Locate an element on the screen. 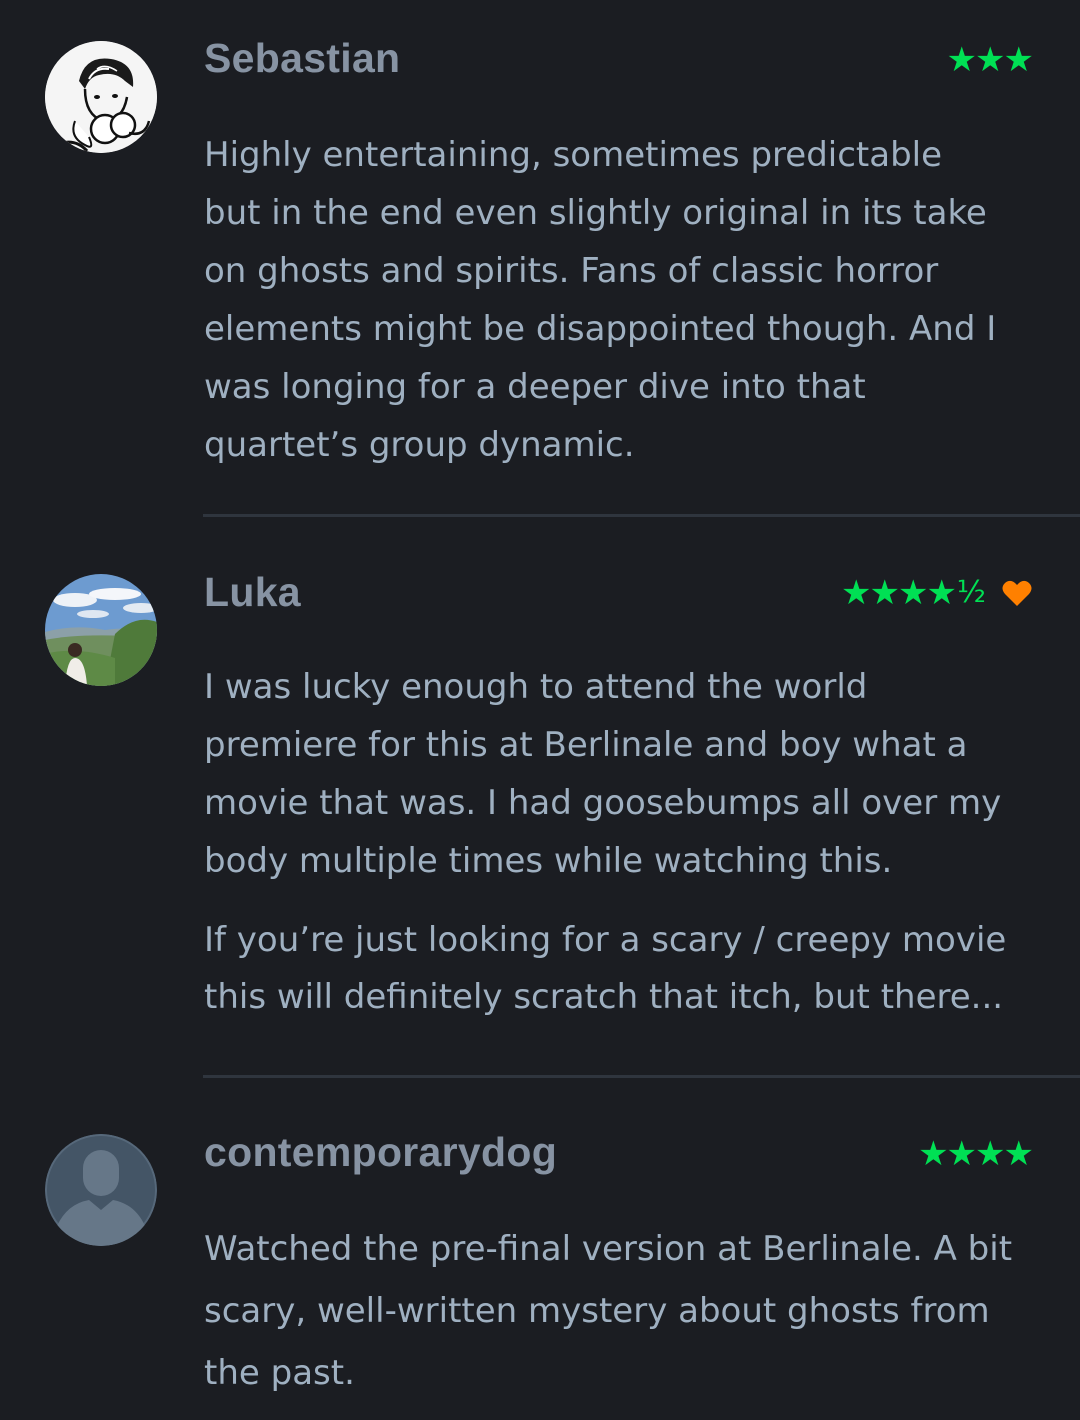 The height and width of the screenshot is (1420, 1080). landscape-photo-avatar-icon is located at coordinates (101, 630).